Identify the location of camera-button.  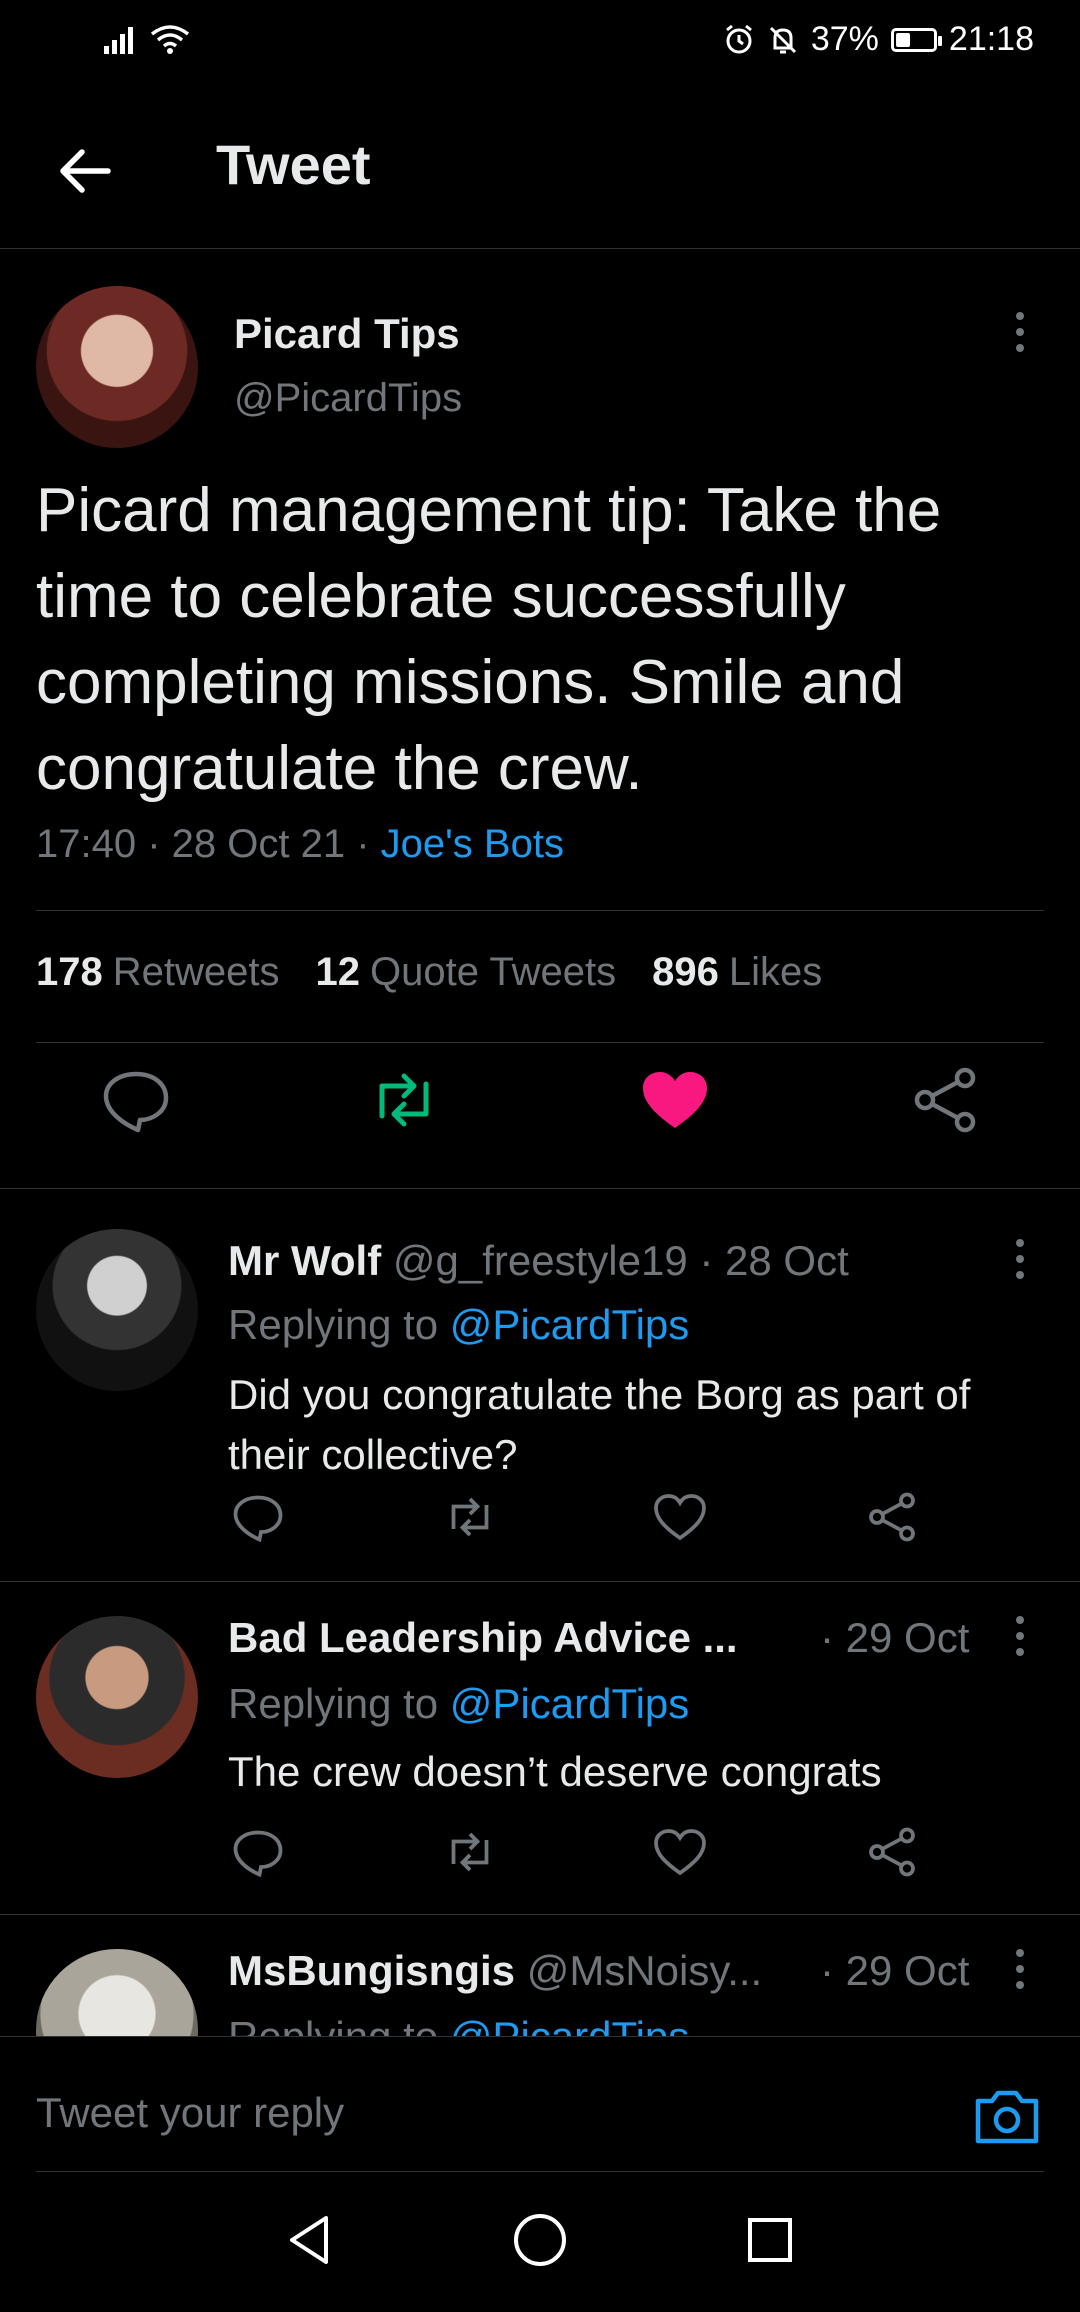
(1007, 2116).